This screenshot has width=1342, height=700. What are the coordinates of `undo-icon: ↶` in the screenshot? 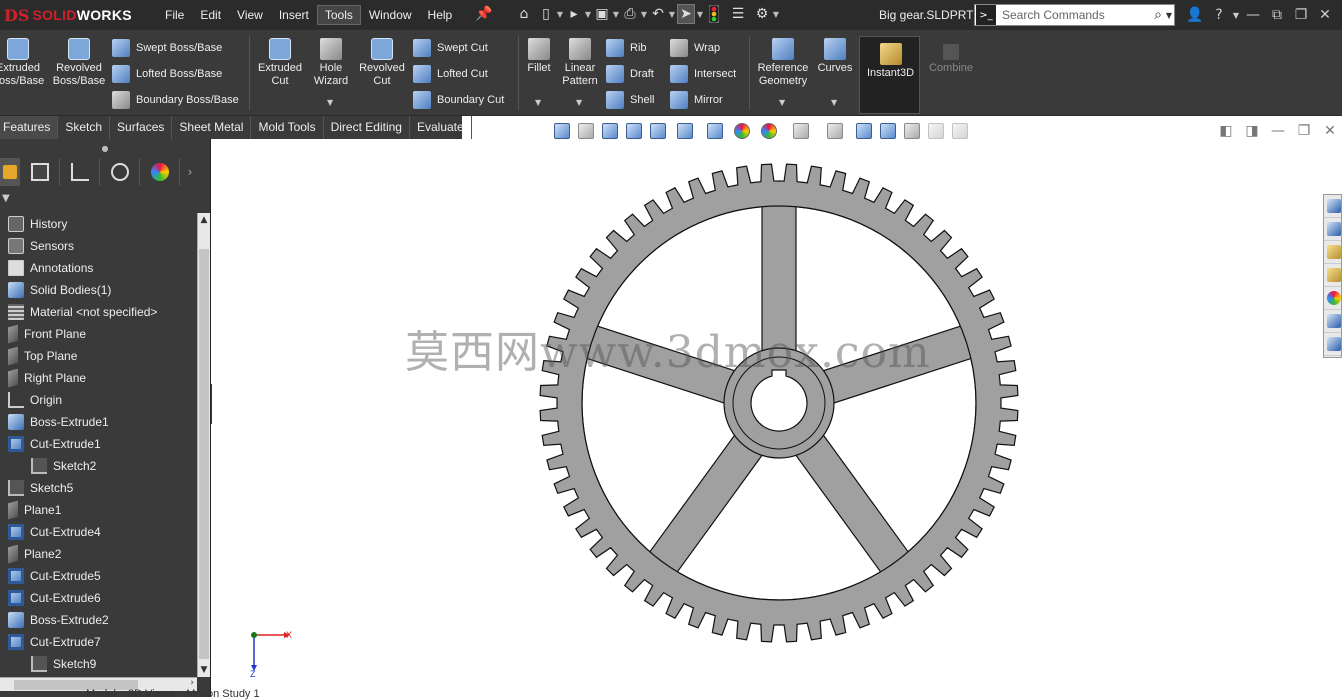 It's located at (658, 14).